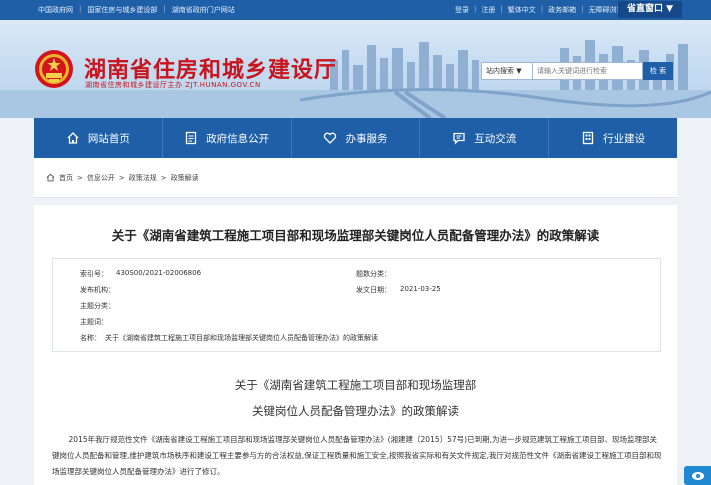  I want to click on meta-name-label: 名称：, so click(90, 338).